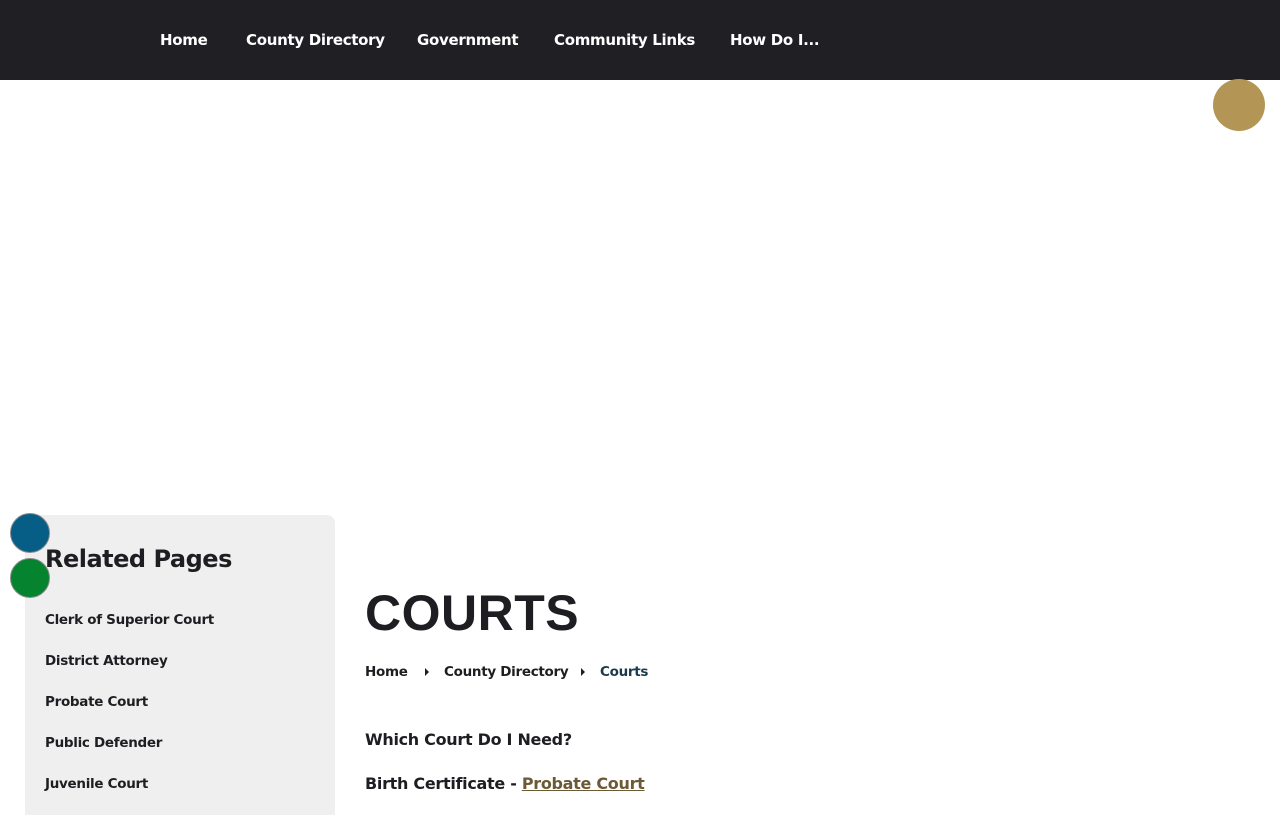 Image resolution: width=1280 pixels, height=815 pixels. Describe the element at coordinates (624, 672) in the screenshot. I see `breadcrumb-current-courts: Courts` at that location.